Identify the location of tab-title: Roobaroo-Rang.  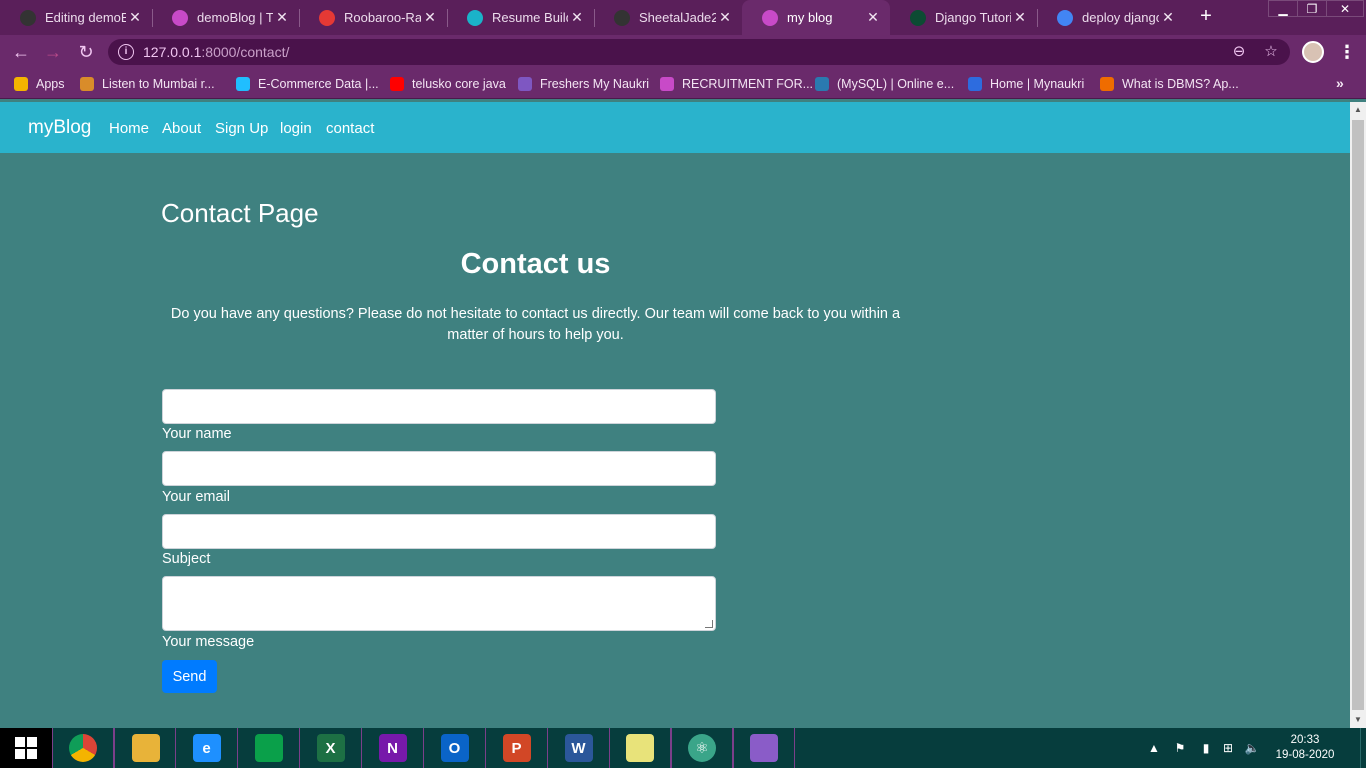
(382, 17).